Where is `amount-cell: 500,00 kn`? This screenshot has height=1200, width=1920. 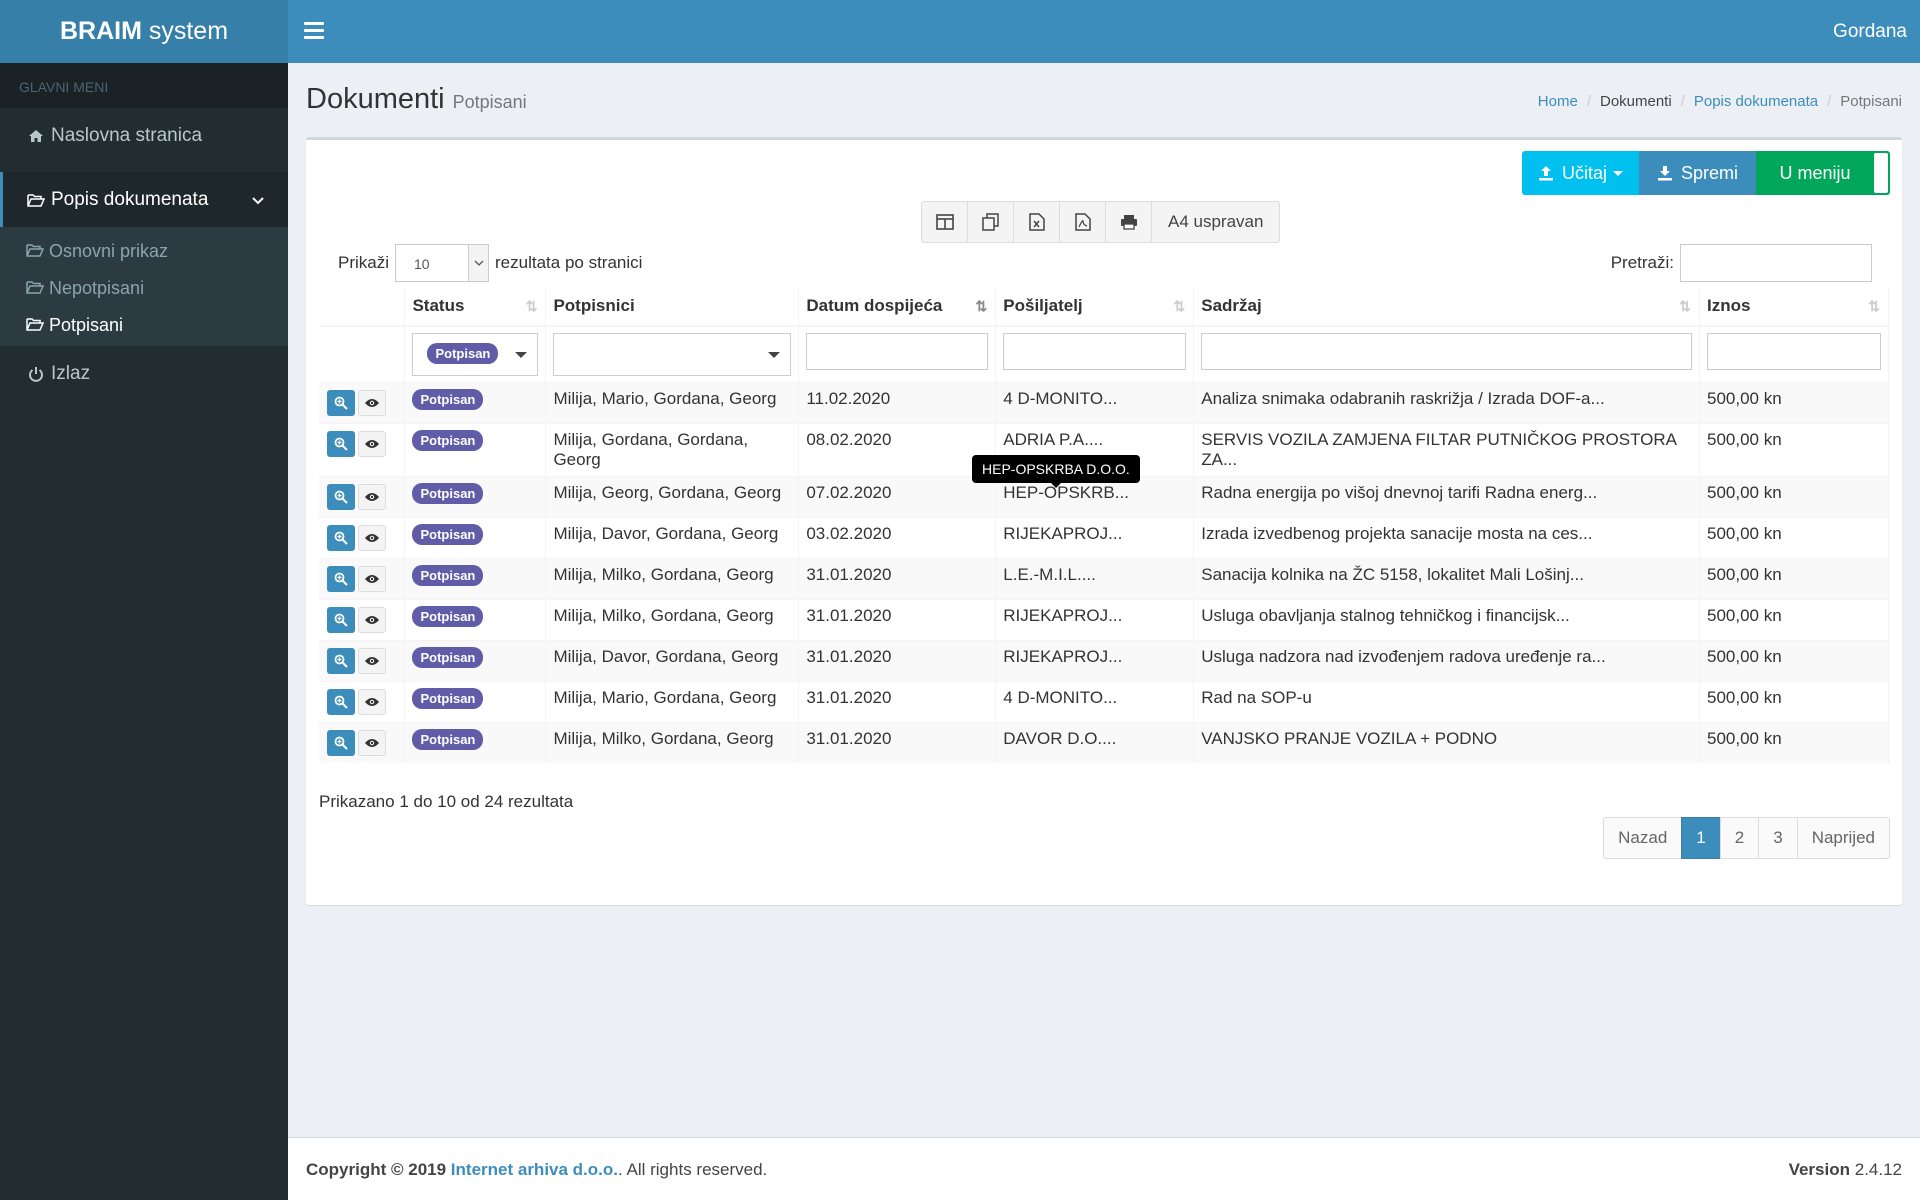 amount-cell: 500,00 kn is located at coordinates (1794, 450).